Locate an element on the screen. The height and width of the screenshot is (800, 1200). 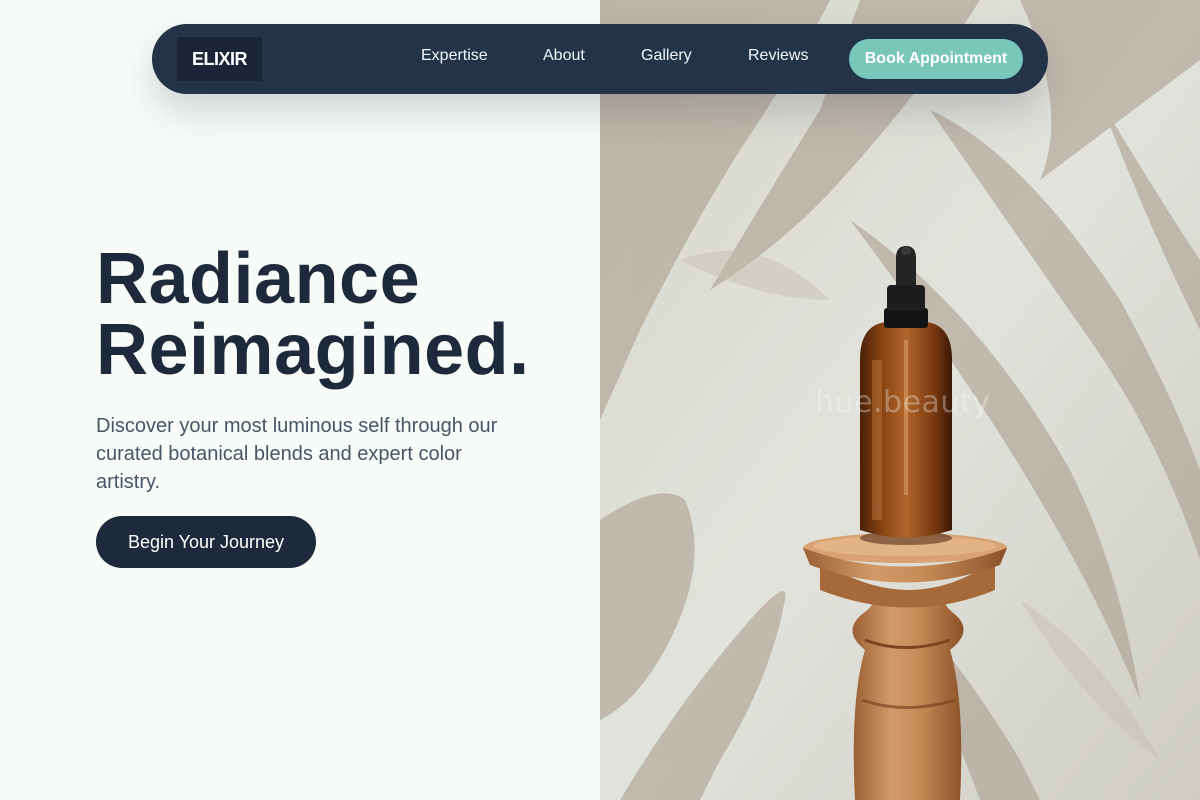
hero-headline: Radiance Reimagined. is located at coordinates (313, 314).